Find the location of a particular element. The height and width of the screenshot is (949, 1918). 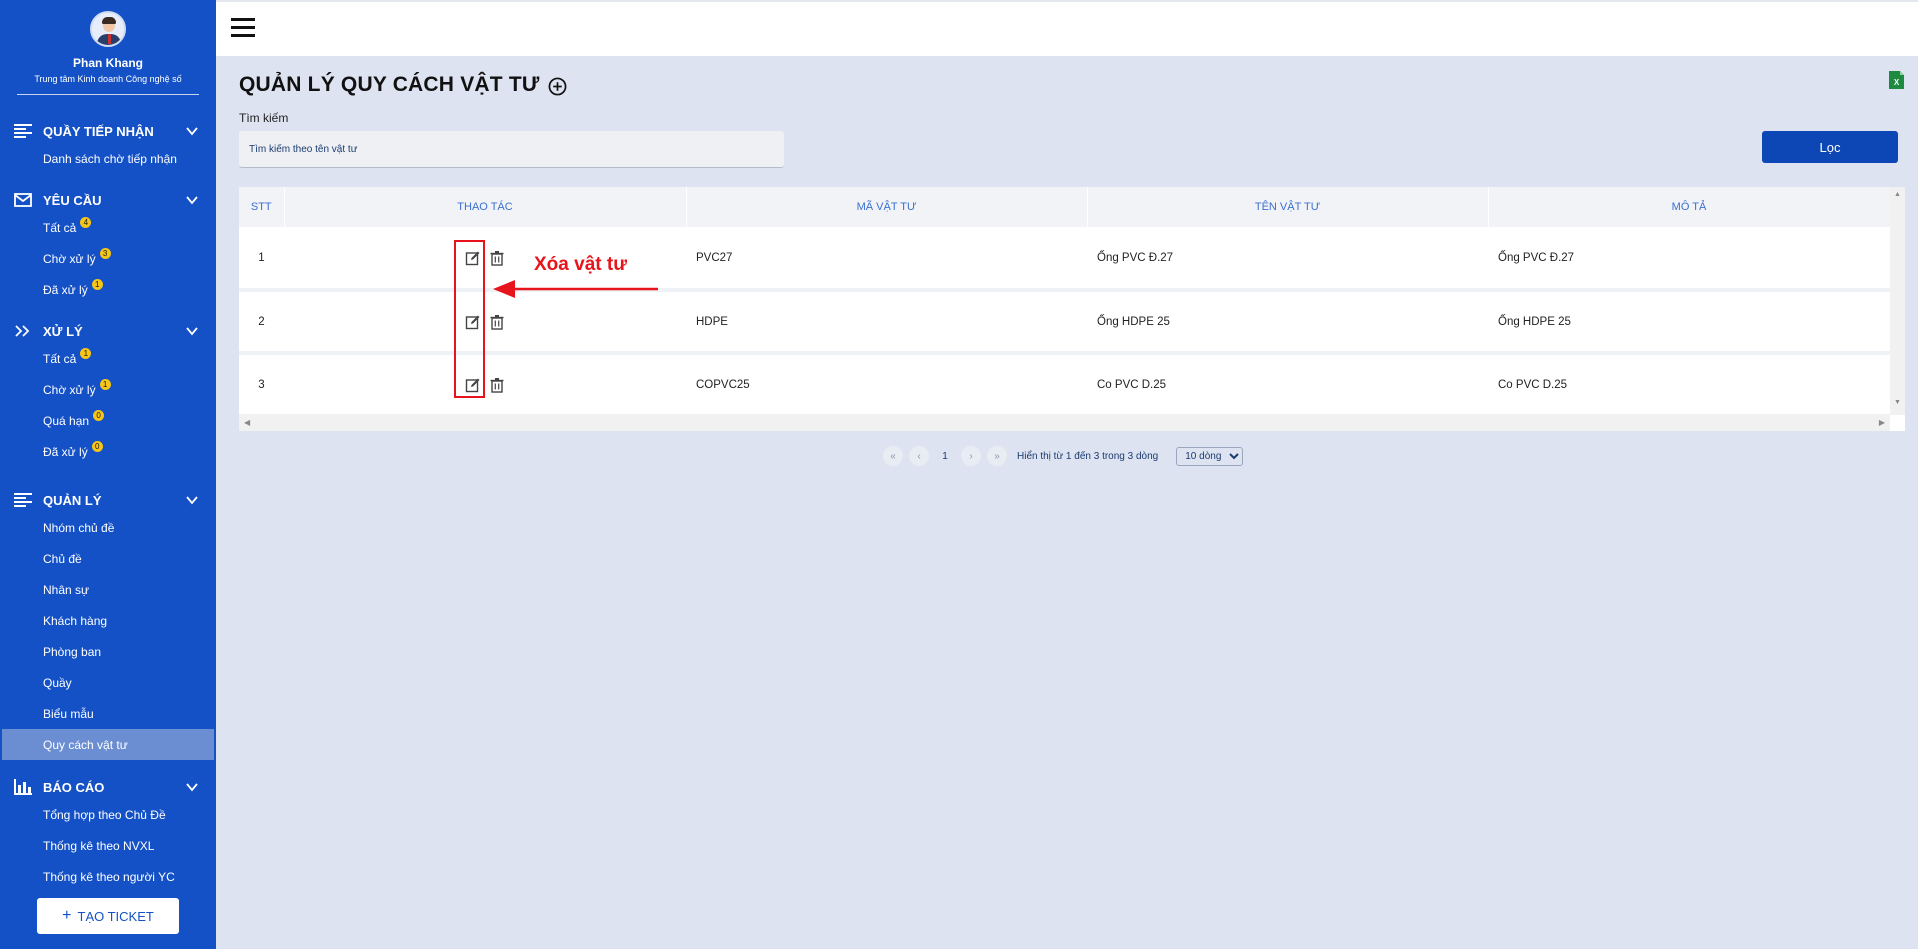

cell-stt: 2 is located at coordinates (261, 321).